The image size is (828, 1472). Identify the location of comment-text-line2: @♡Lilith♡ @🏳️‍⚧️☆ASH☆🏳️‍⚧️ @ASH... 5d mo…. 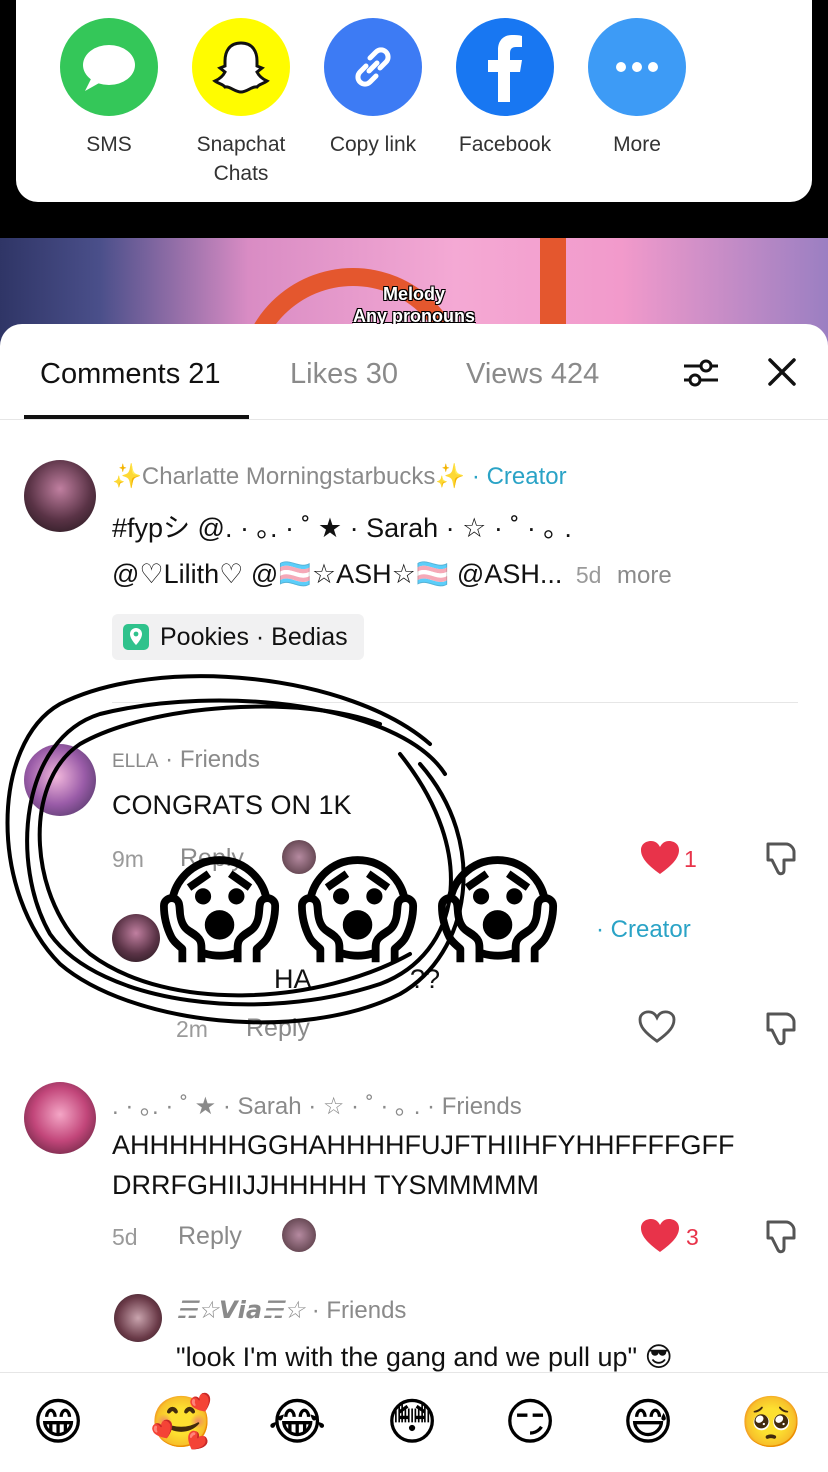
(392, 574).